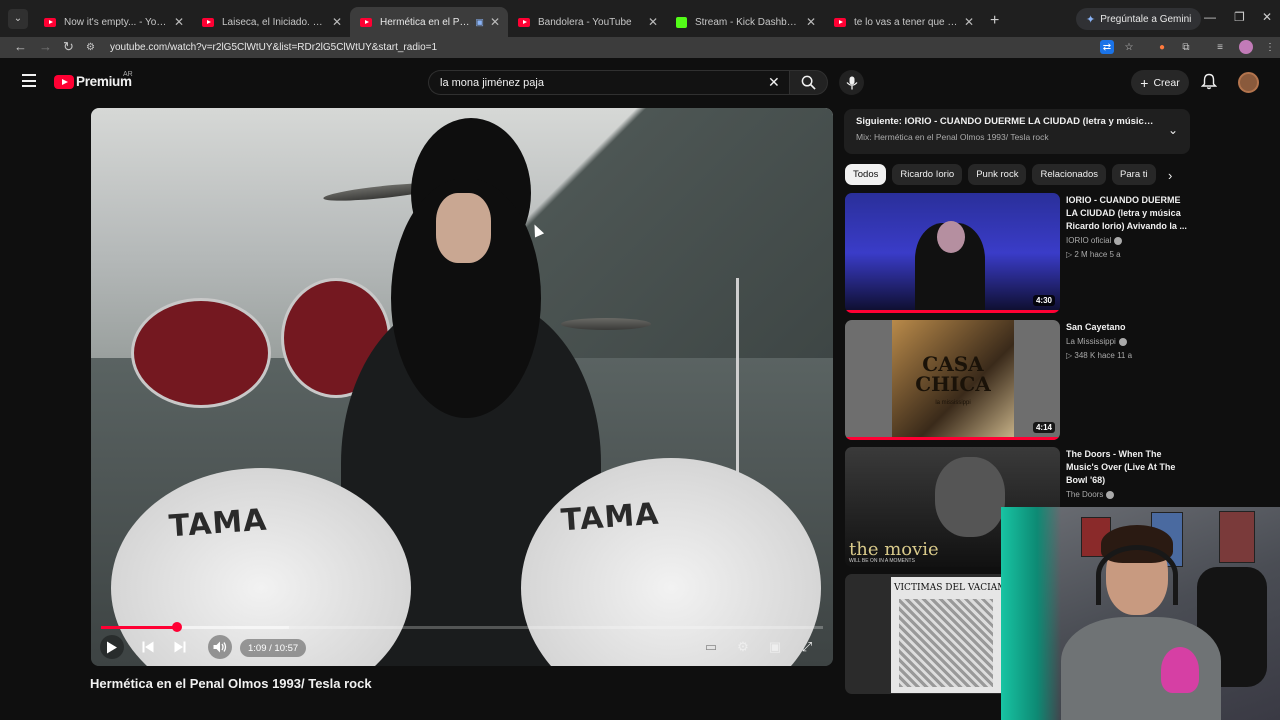  What do you see at coordinates (139, 627) in the screenshot?
I see `played-bar` at bounding box center [139, 627].